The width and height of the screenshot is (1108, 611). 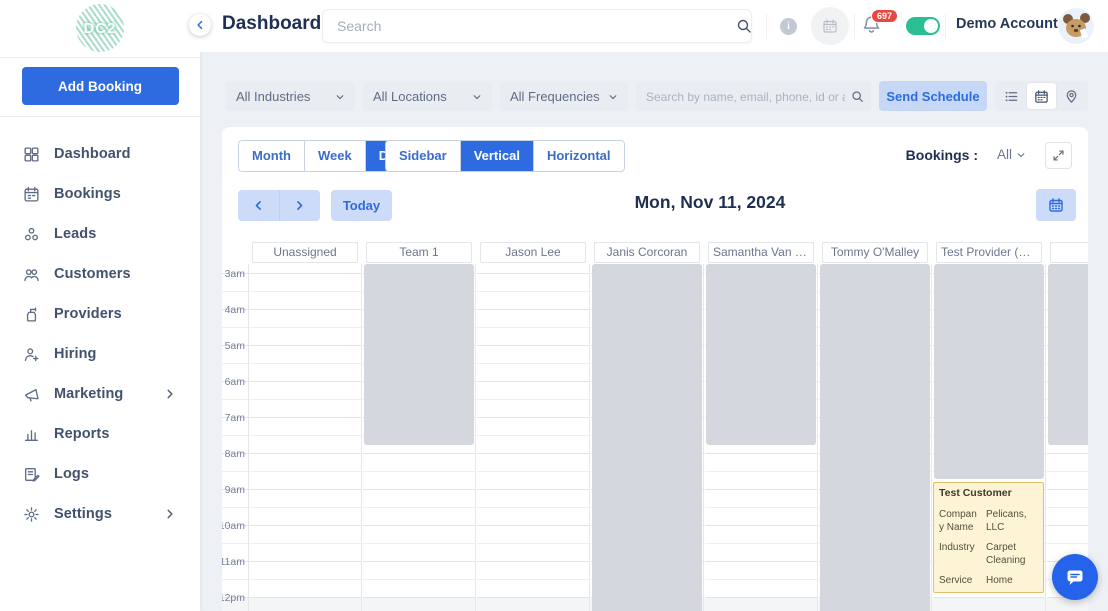 What do you see at coordinates (100, 274) in the screenshot?
I see `sidebar-item-customers: Customers` at bounding box center [100, 274].